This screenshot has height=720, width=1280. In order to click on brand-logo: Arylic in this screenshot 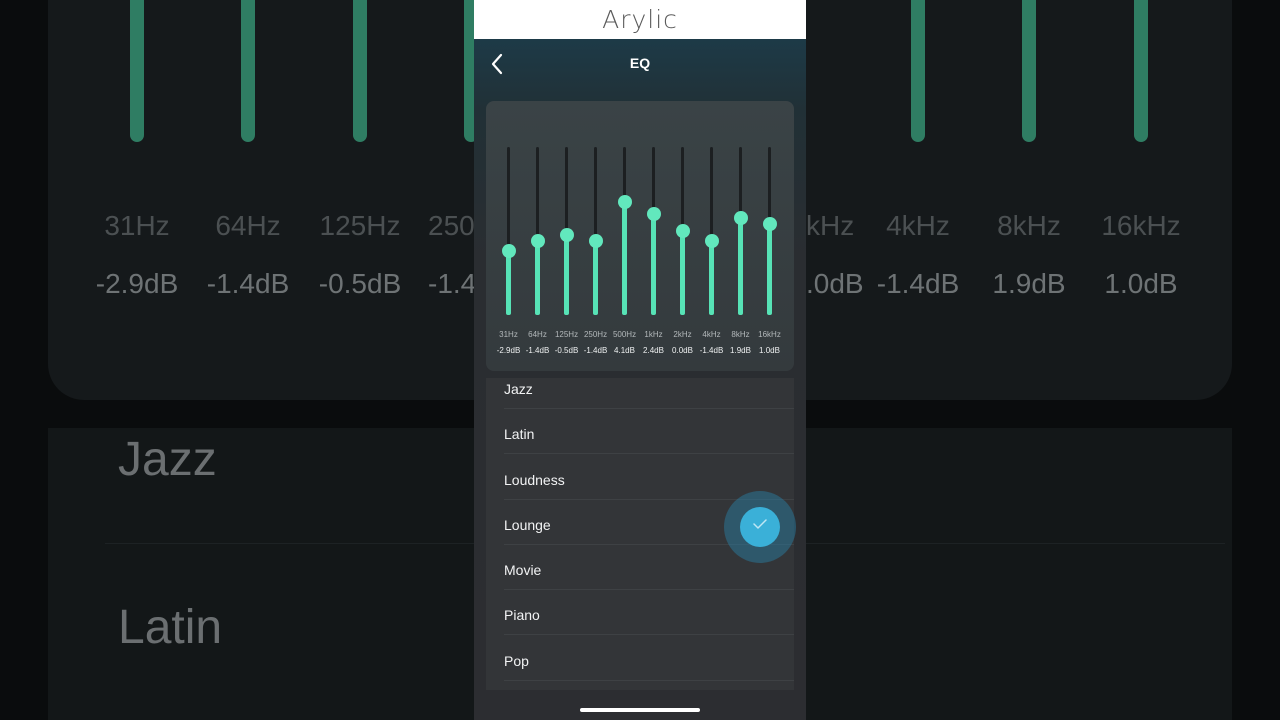, I will do `click(640, 19)`.